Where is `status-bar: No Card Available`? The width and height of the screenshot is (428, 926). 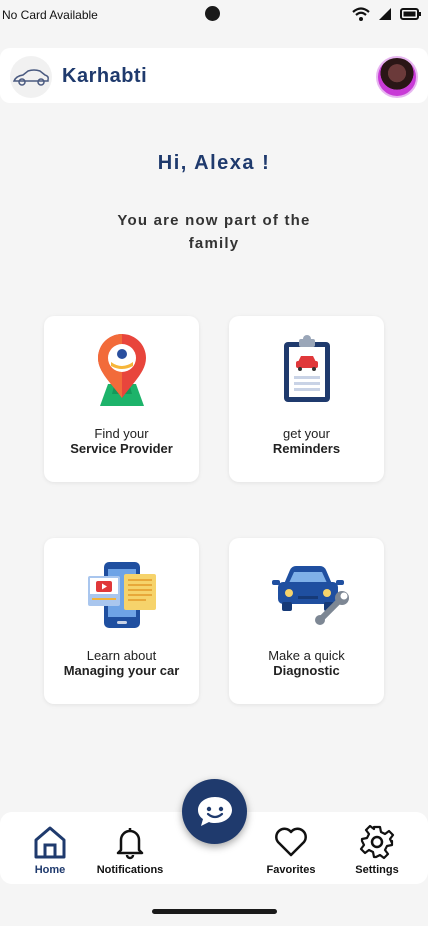
status-bar: No Card Available is located at coordinates (214, 15).